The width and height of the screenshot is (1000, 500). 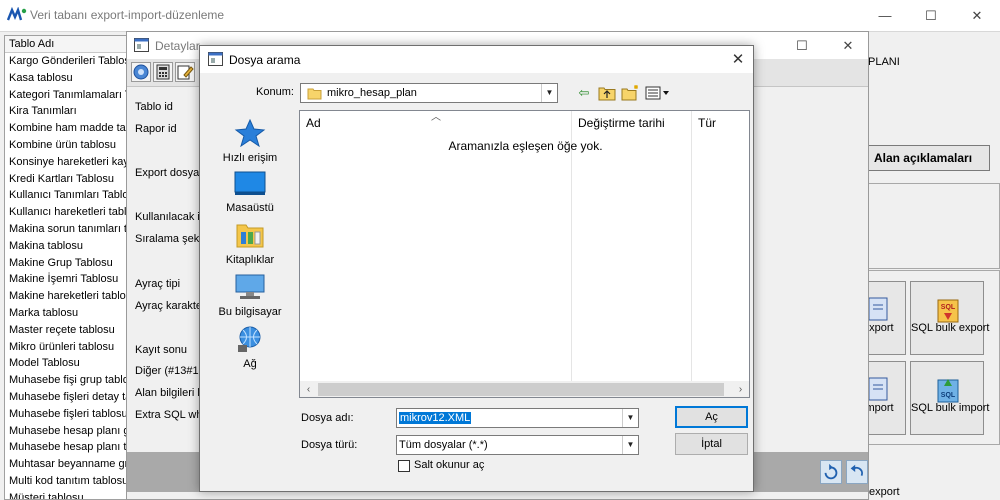 What do you see at coordinates (67, 246) in the screenshot?
I see `table-list-row: Makina tablosu` at bounding box center [67, 246].